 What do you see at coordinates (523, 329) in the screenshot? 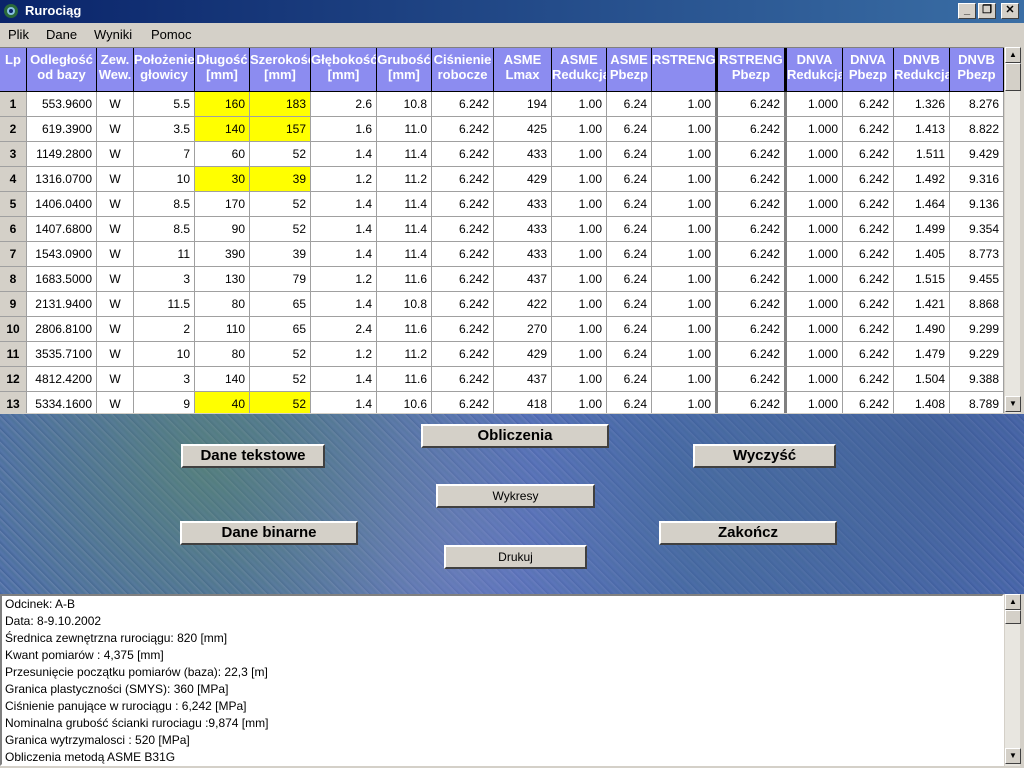
I see `table-cell: 270` at bounding box center [523, 329].